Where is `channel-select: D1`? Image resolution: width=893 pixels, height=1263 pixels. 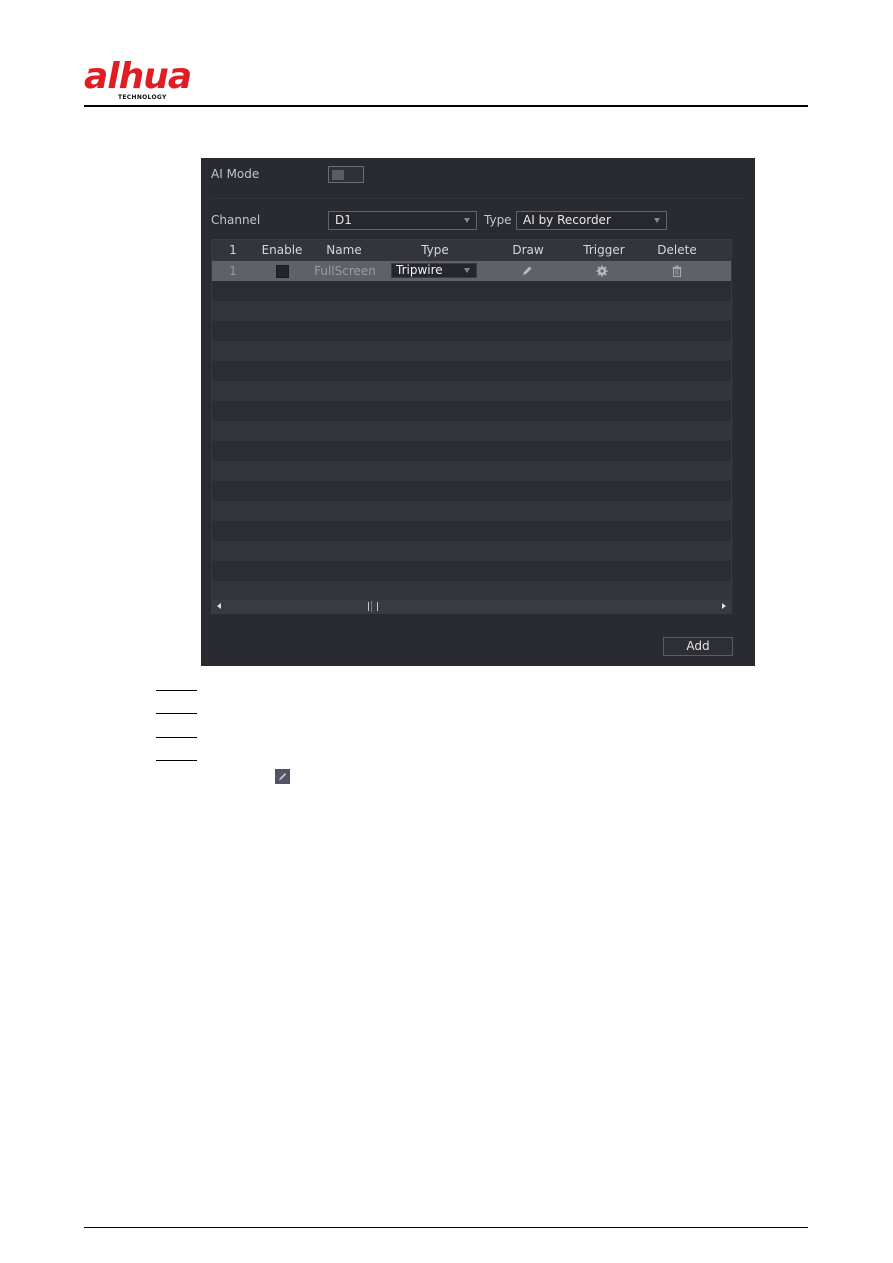 channel-select: D1 is located at coordinates (402, 220).